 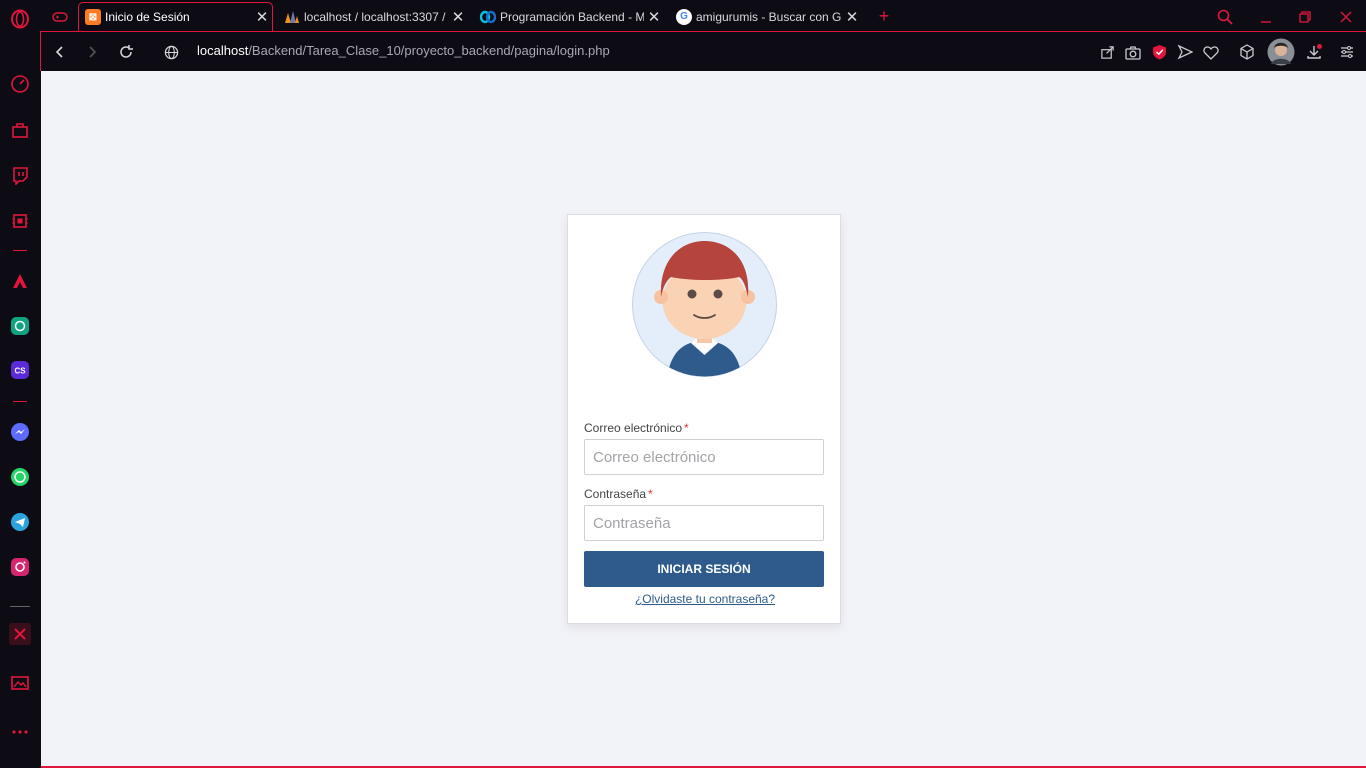 I want to click on whatsapp-icon, so click(x=20, y=477).